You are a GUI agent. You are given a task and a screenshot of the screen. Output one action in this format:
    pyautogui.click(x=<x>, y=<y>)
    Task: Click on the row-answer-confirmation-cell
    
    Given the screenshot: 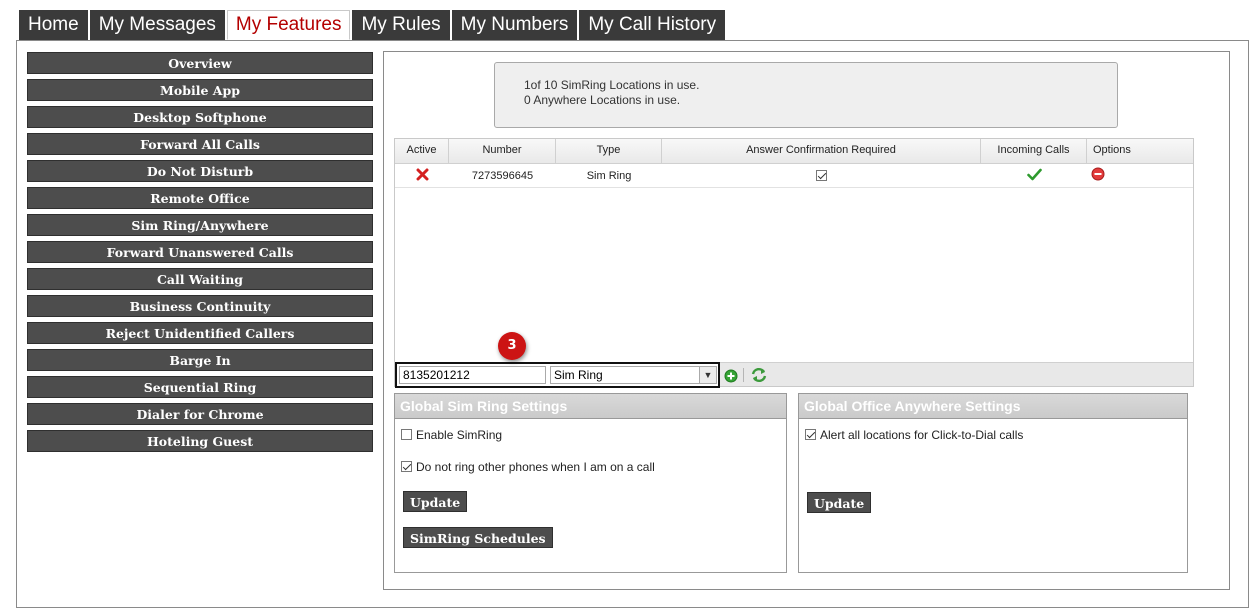 What is the action you would take?
    pyautogui.click(x=821, y=176)
    